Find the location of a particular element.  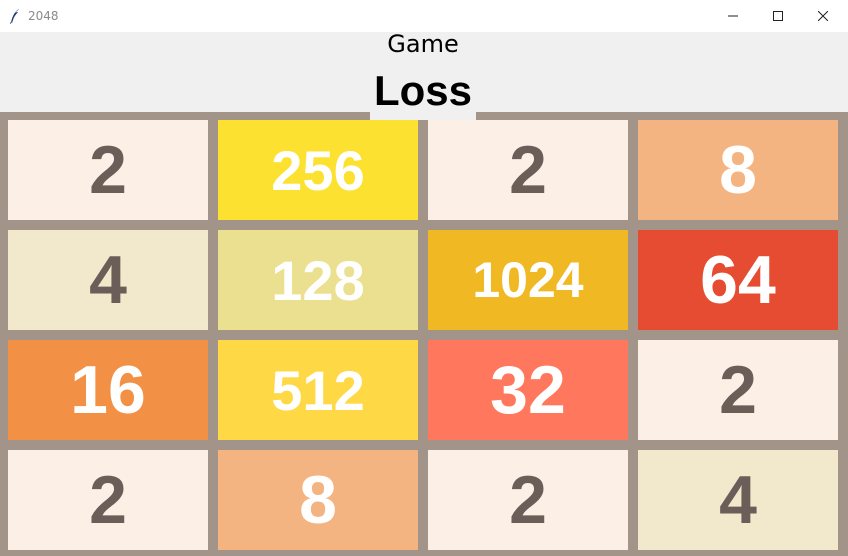

minimize-button is located at coordinates (733, 16).